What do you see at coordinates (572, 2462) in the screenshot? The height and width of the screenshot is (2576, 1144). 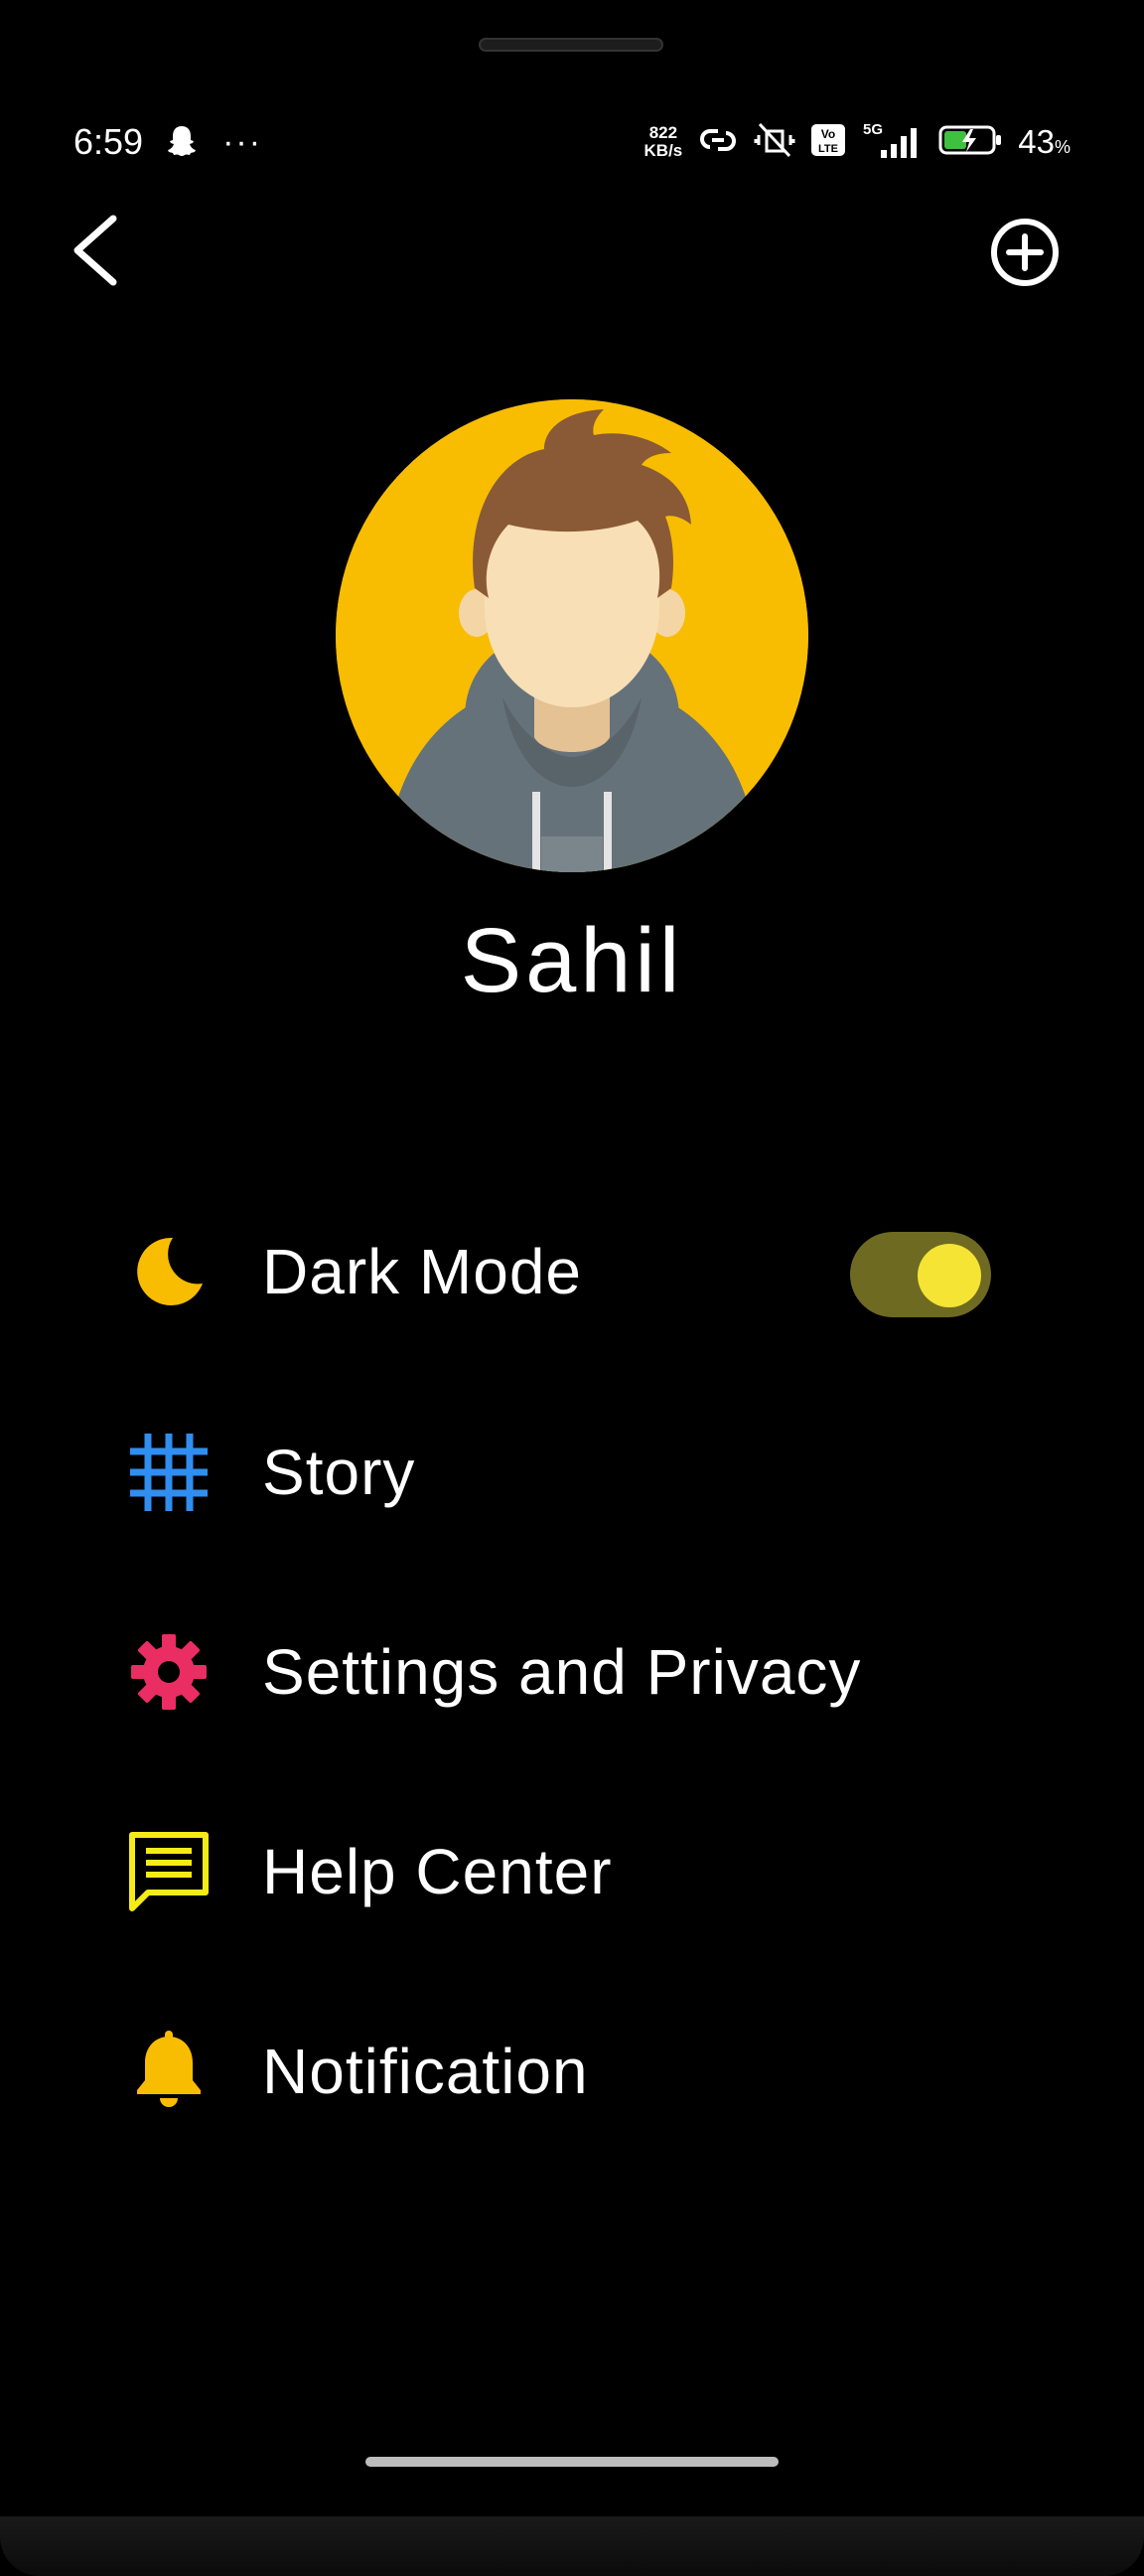 I see `home-indicator` at bounding box center [572, 2462].